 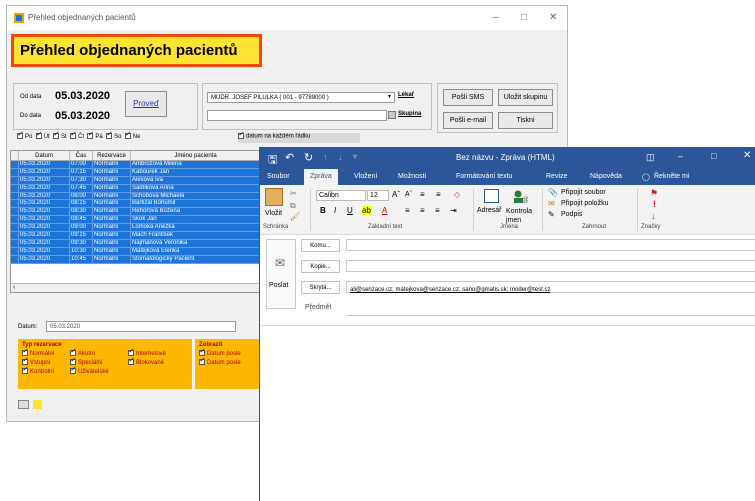 What do you see at coordinates (77, 135) in the screenshot?
I see `day-checkbox: Čt` at bounding box center [77, 135].